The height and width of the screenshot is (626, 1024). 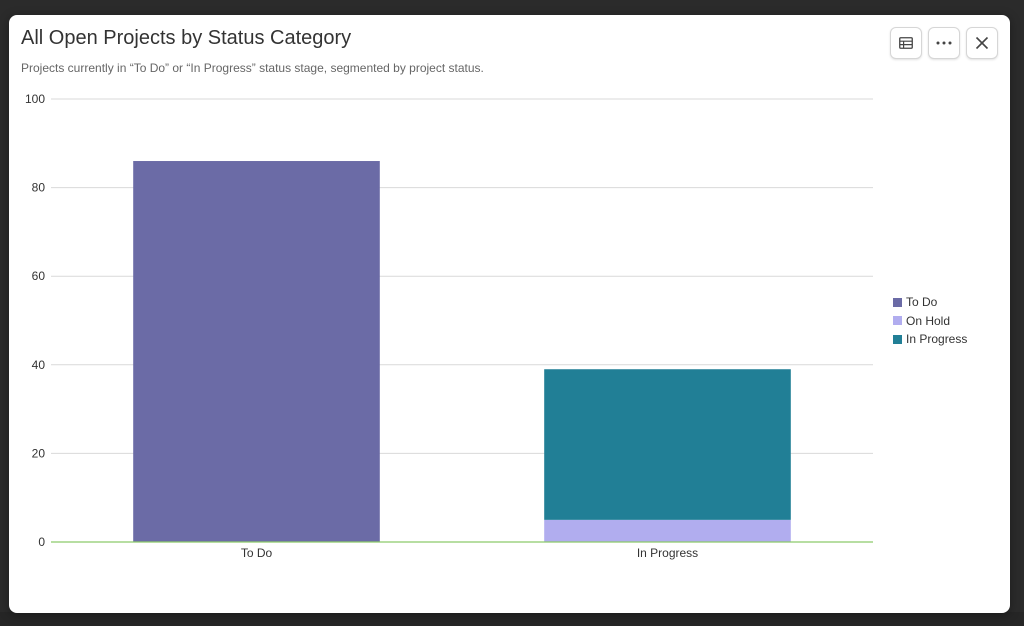 I want to click on legend-item: In Progress, so click(x=930, y=339).